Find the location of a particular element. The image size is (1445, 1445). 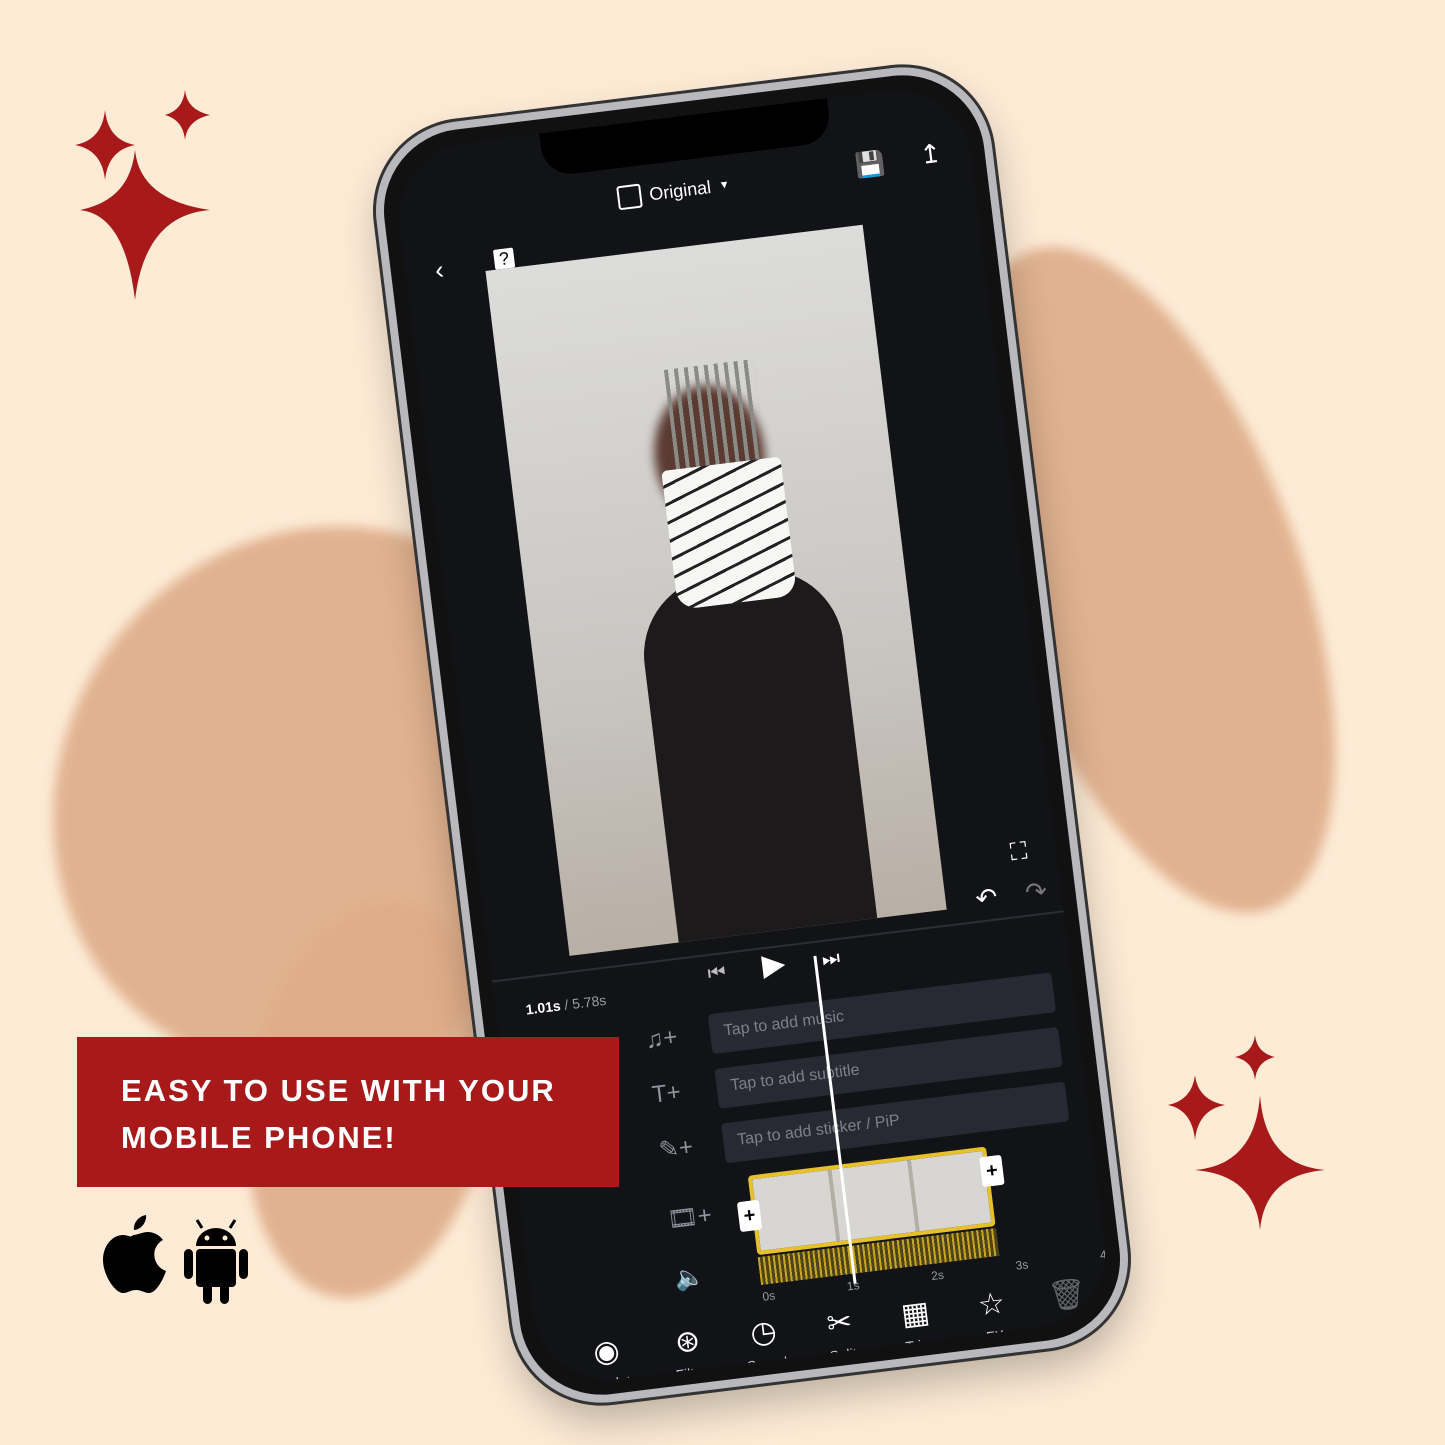

apple-icon is located at coordinates (134, 1254).